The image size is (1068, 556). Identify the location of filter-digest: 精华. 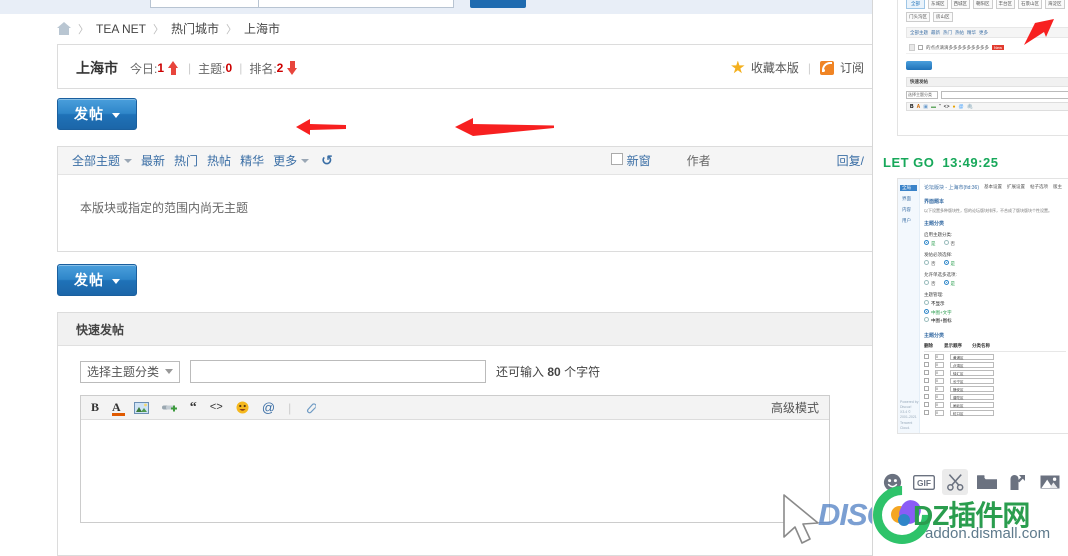
(252, 160).